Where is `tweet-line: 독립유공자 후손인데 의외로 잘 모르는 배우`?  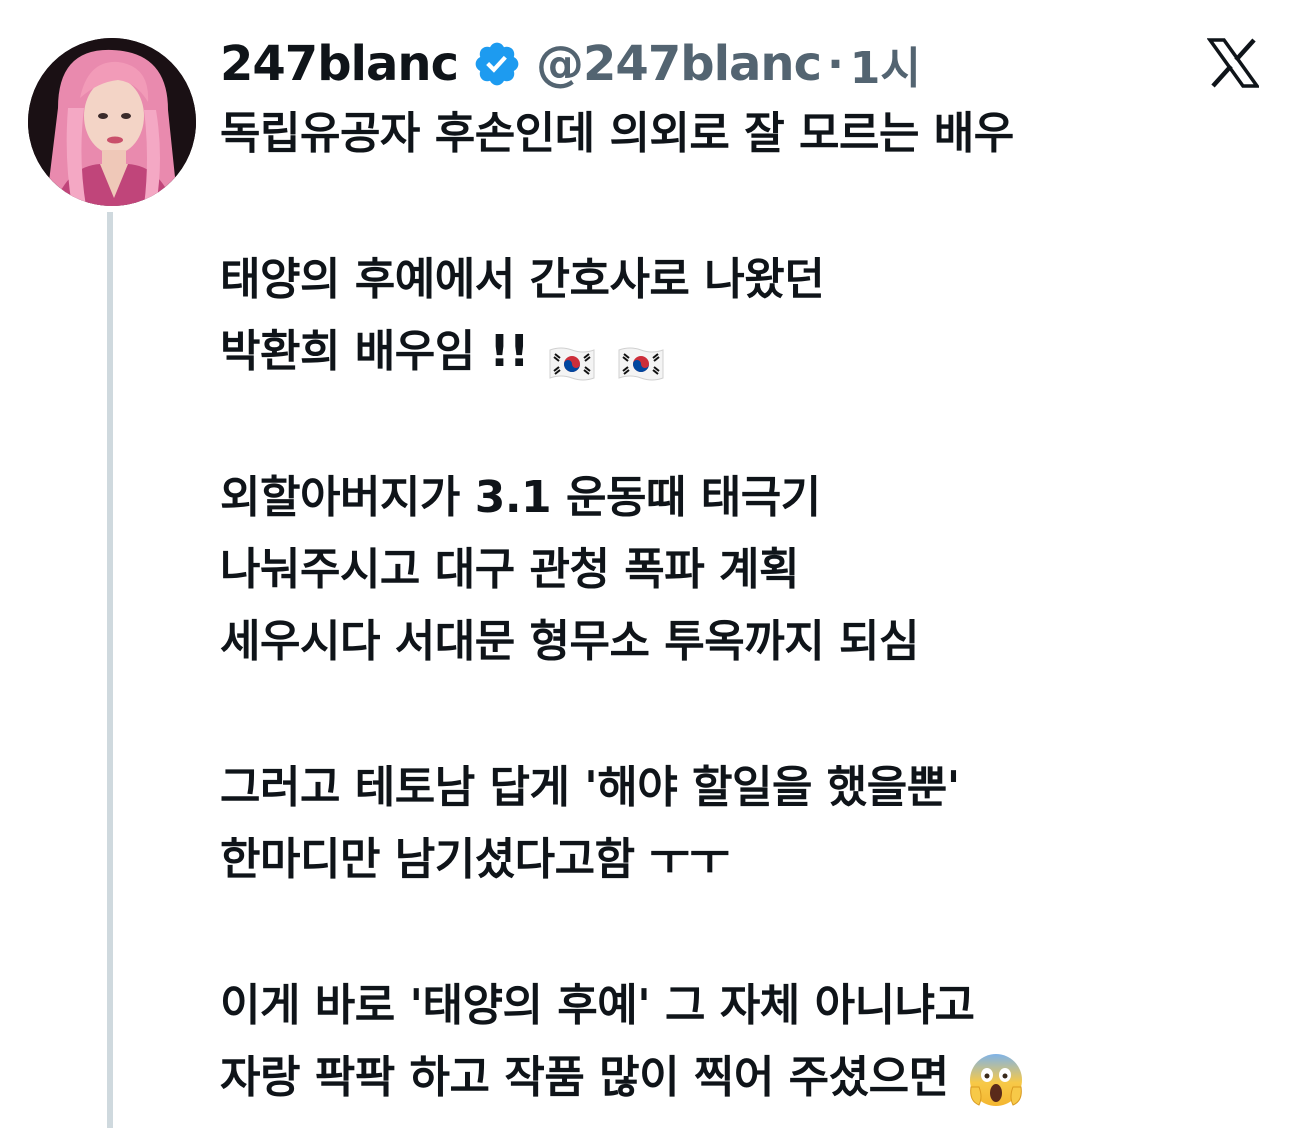
tweet-line: 독립유공자 후손인데 의외로 잘 모르는 배우 is located at coordinates (617, 133).